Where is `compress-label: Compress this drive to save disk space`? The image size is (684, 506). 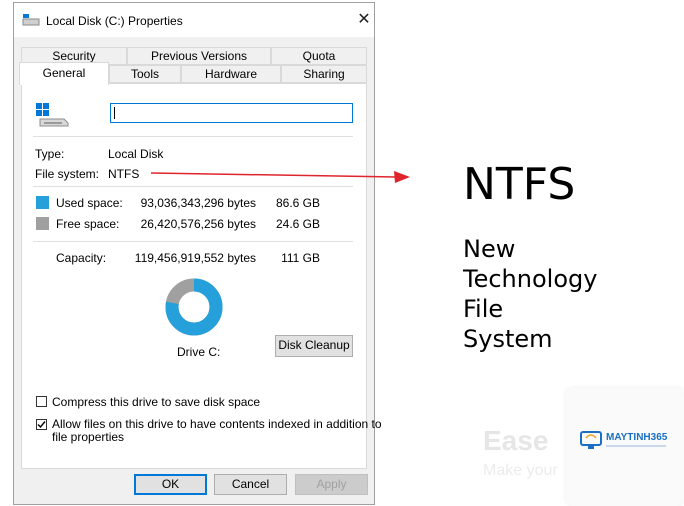 compress-label: Compress this drive to save disk space is located at coordinates (156, 402).